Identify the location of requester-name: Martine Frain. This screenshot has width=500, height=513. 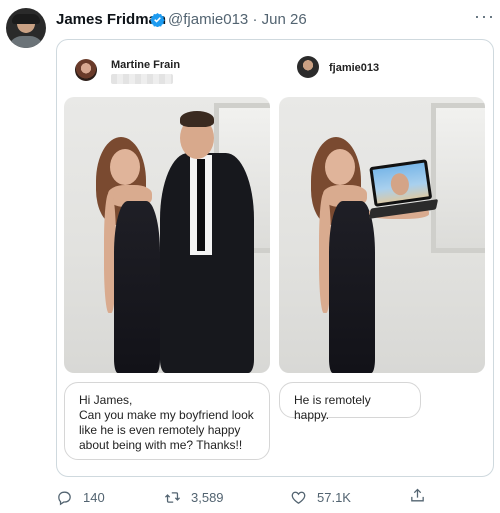
(146, 65).